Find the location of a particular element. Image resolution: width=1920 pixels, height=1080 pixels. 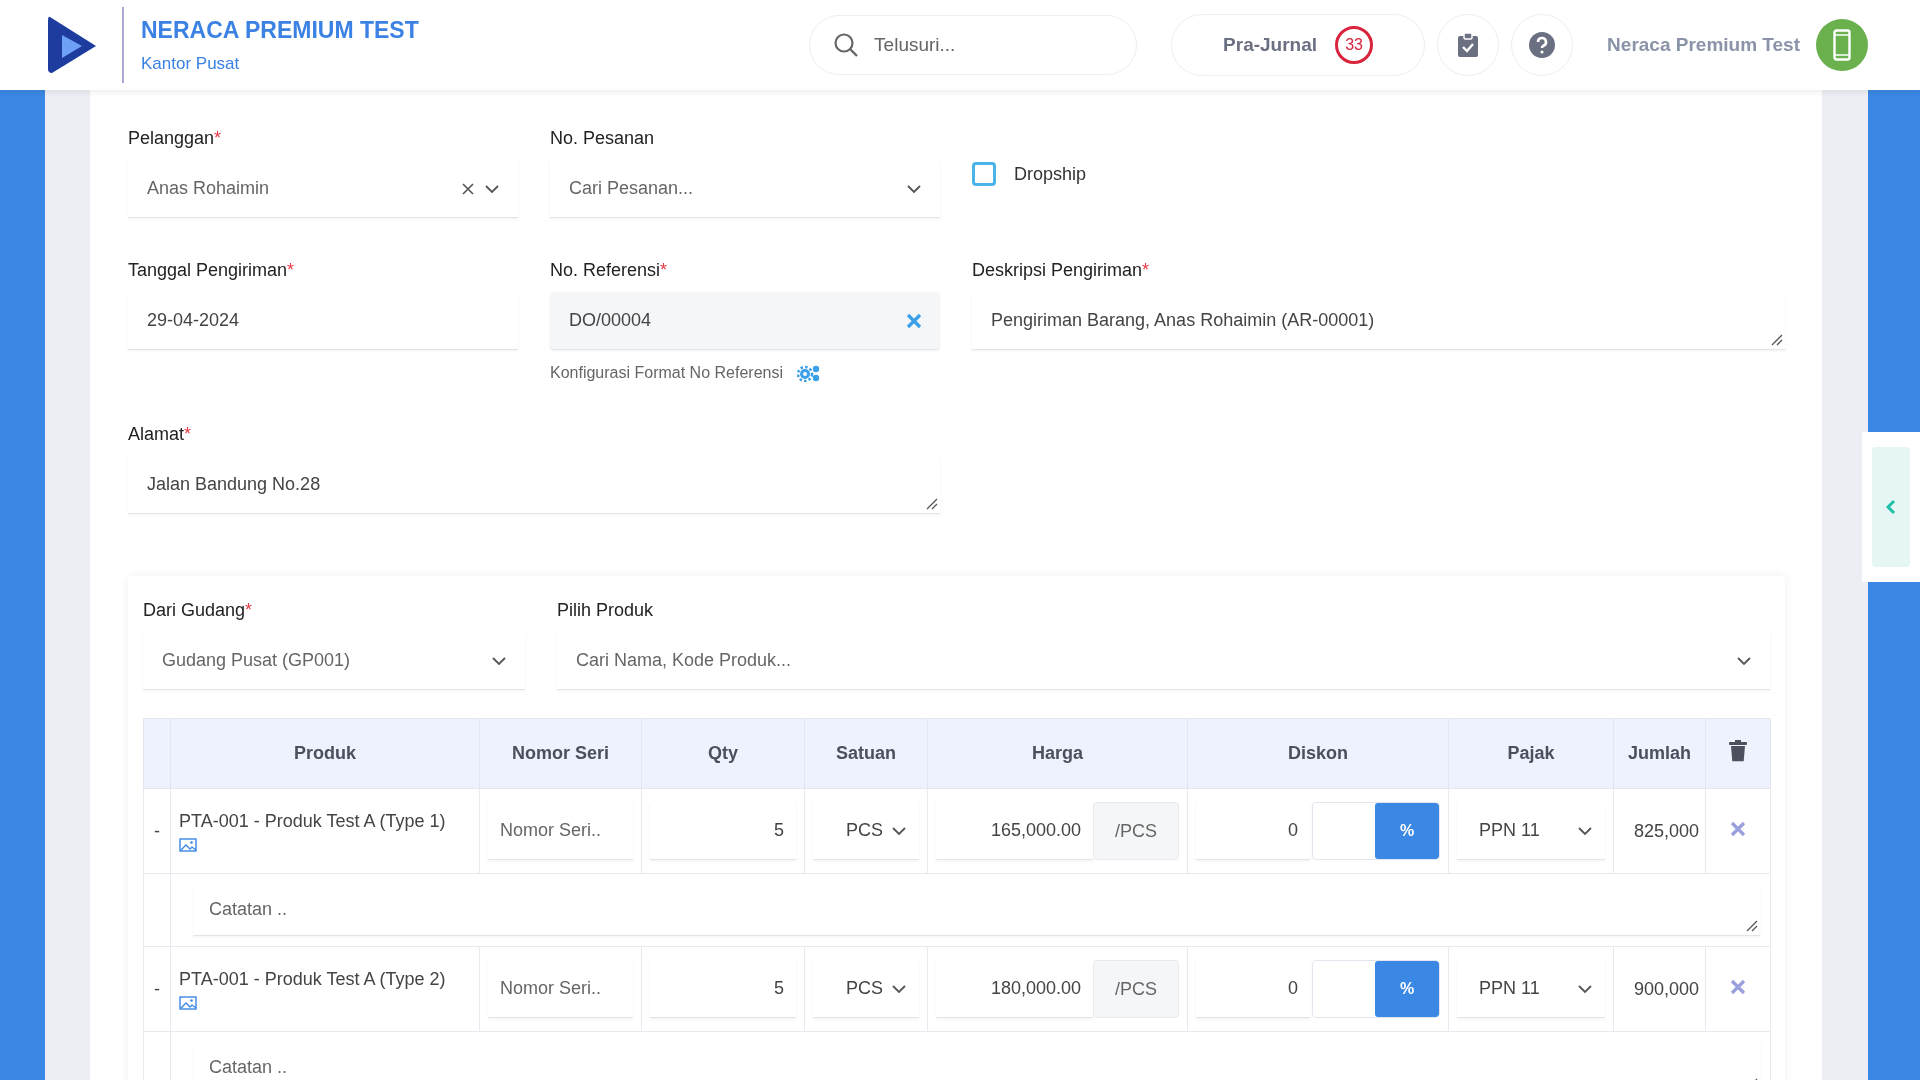

description-field: Pengiriman Barang, Anas Rohaimin (AR-00001) is located at coordinates (1378, 321).